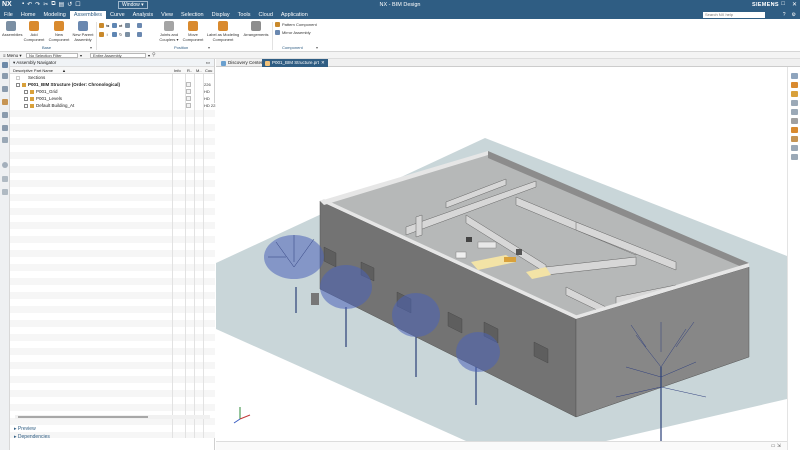 The height and width of the screenshot is (450, 800). Describe the element at coordinates (169, 31) in the screenshot. I see `joints-couplers-button: Joints and Couplers ▾` at that location.